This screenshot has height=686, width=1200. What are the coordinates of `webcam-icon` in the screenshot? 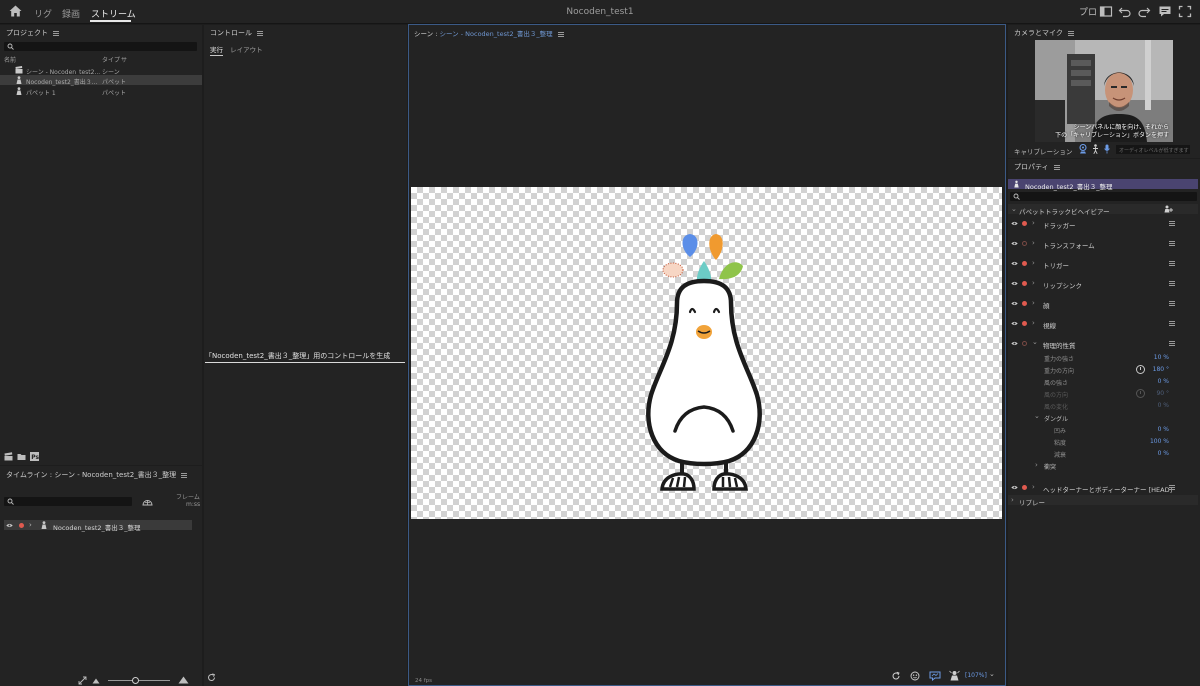 It's located at (1083, 149).